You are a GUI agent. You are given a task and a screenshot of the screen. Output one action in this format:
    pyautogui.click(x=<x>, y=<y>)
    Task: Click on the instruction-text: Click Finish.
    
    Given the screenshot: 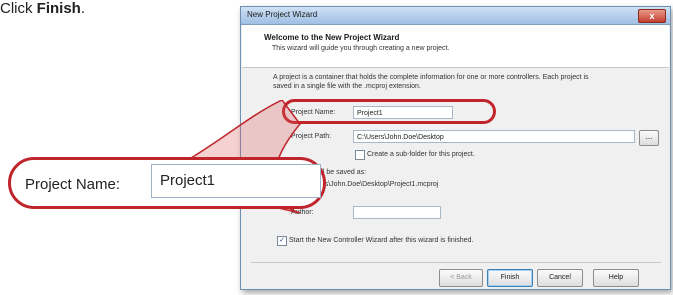 What is the action you would take?
    pyautogui.click(x=42, y=8)
    